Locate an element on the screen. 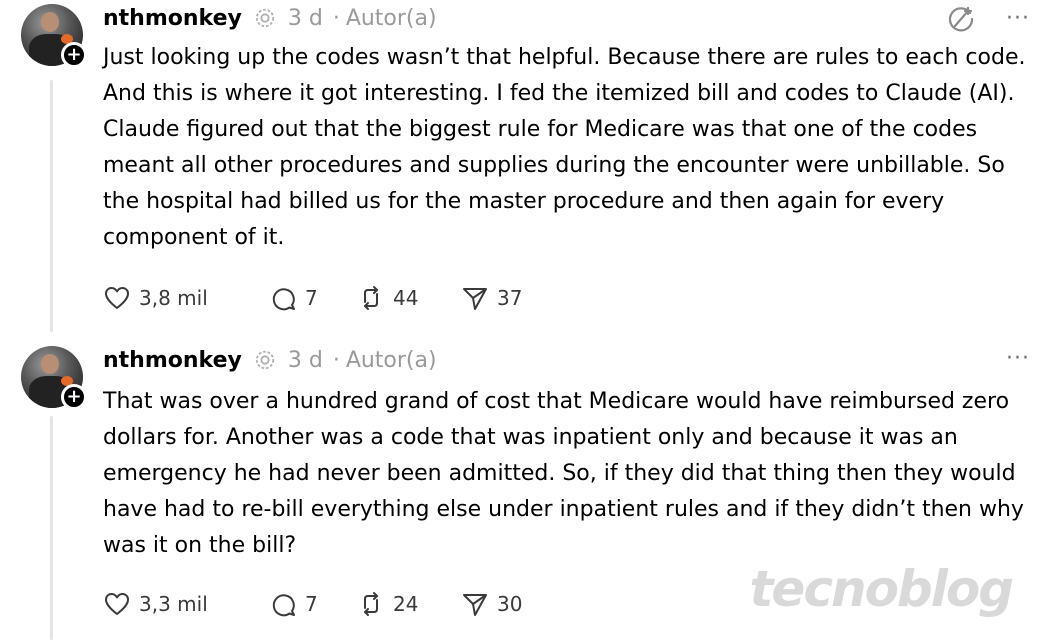 This screenshot has height=640, width=1060. share-count: 37 is located at coordinates (510, 298).